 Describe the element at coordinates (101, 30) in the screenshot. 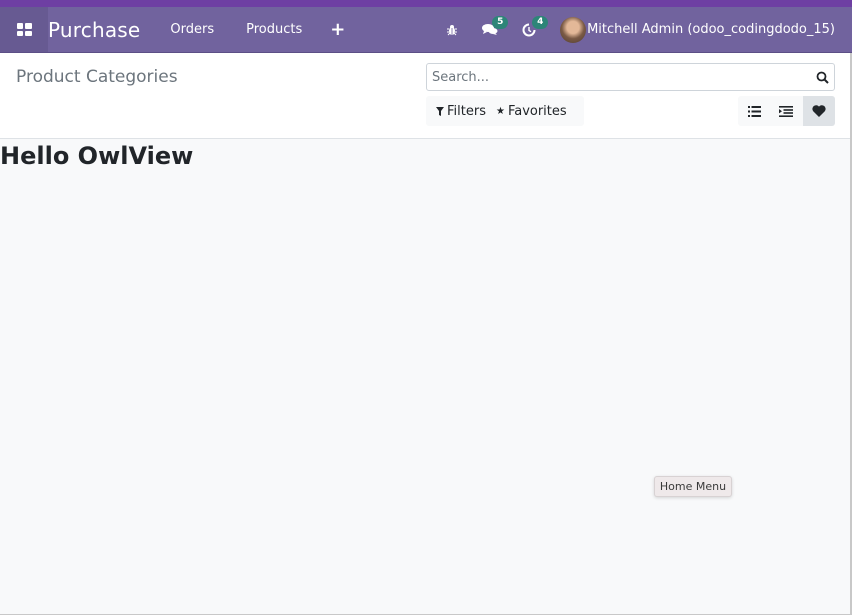

I see `app-brand: Purchase` at that location.